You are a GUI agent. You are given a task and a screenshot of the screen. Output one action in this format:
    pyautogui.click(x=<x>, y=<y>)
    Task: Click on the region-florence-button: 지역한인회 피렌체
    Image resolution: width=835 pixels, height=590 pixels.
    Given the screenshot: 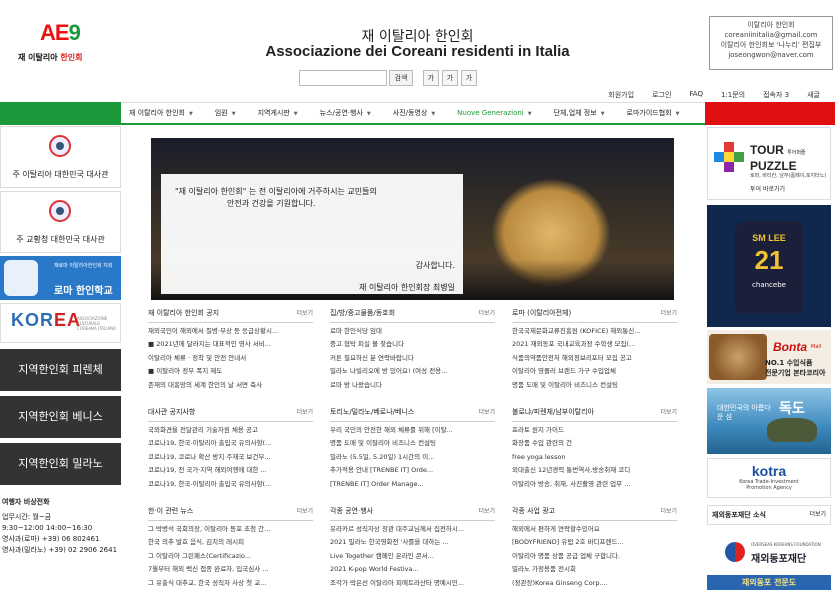 What is the action you would take?
    pyautogui.click(x=60, y=370)
    